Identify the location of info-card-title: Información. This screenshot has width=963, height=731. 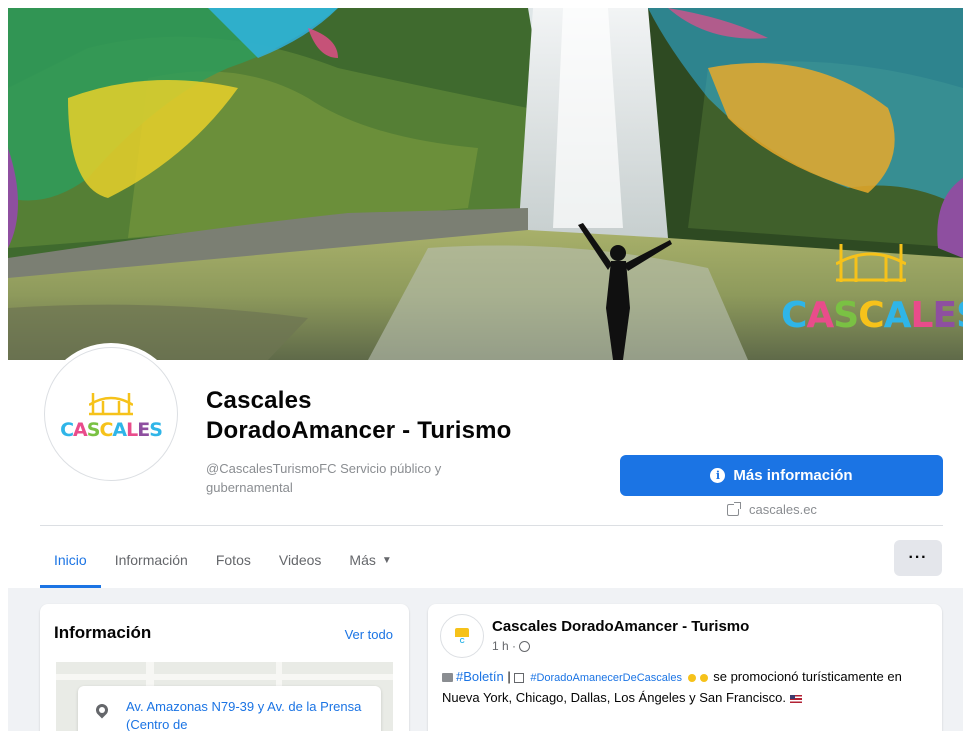
(103, 632).